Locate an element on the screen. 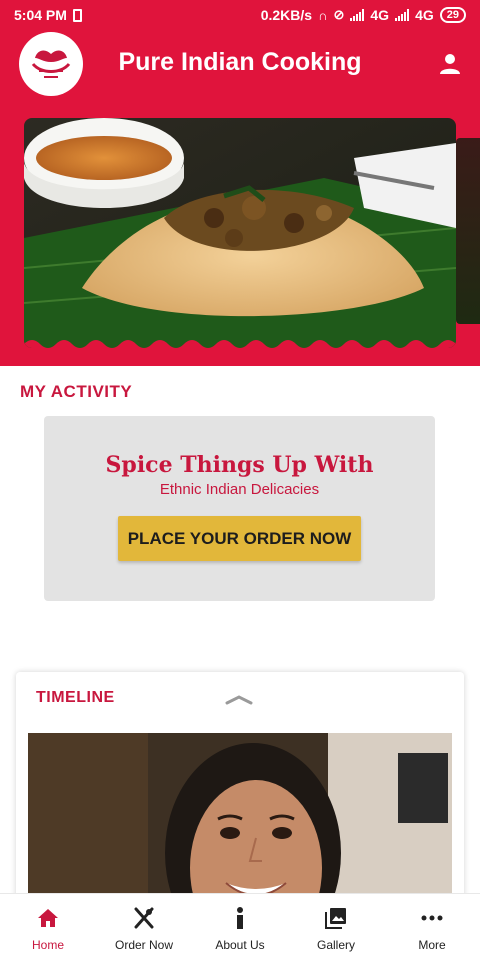  nav-home: Home is located at coordinates (48, 927).